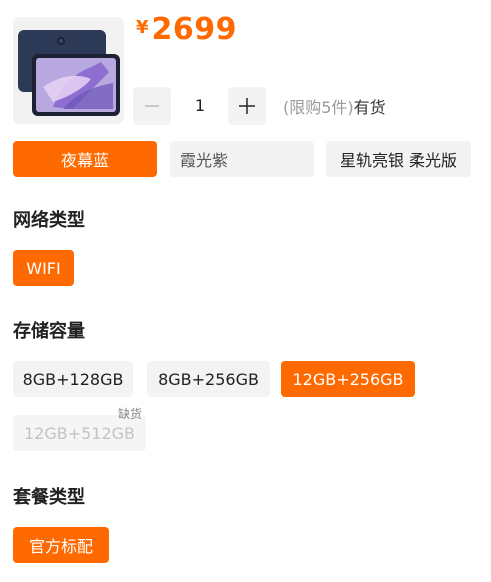 This screenshot has width=491, height=582. I want to click on color-option-star-silver: 星轨亮银 柔光版, so click(398, 159).